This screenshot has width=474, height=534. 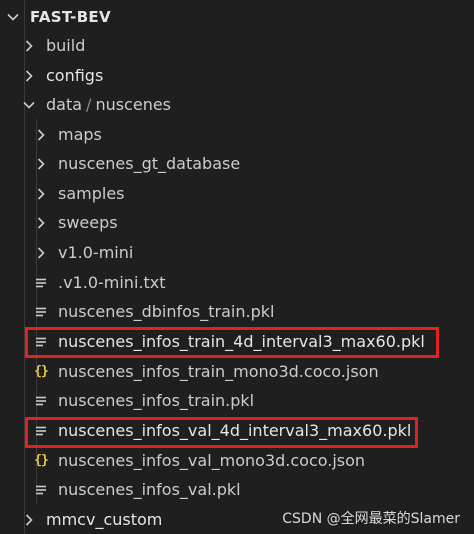 What do you see at coordinates (96, 253) in the screenshot?
I see `tree-item-label: v1.0-mini` at bounding box center [96, 253].